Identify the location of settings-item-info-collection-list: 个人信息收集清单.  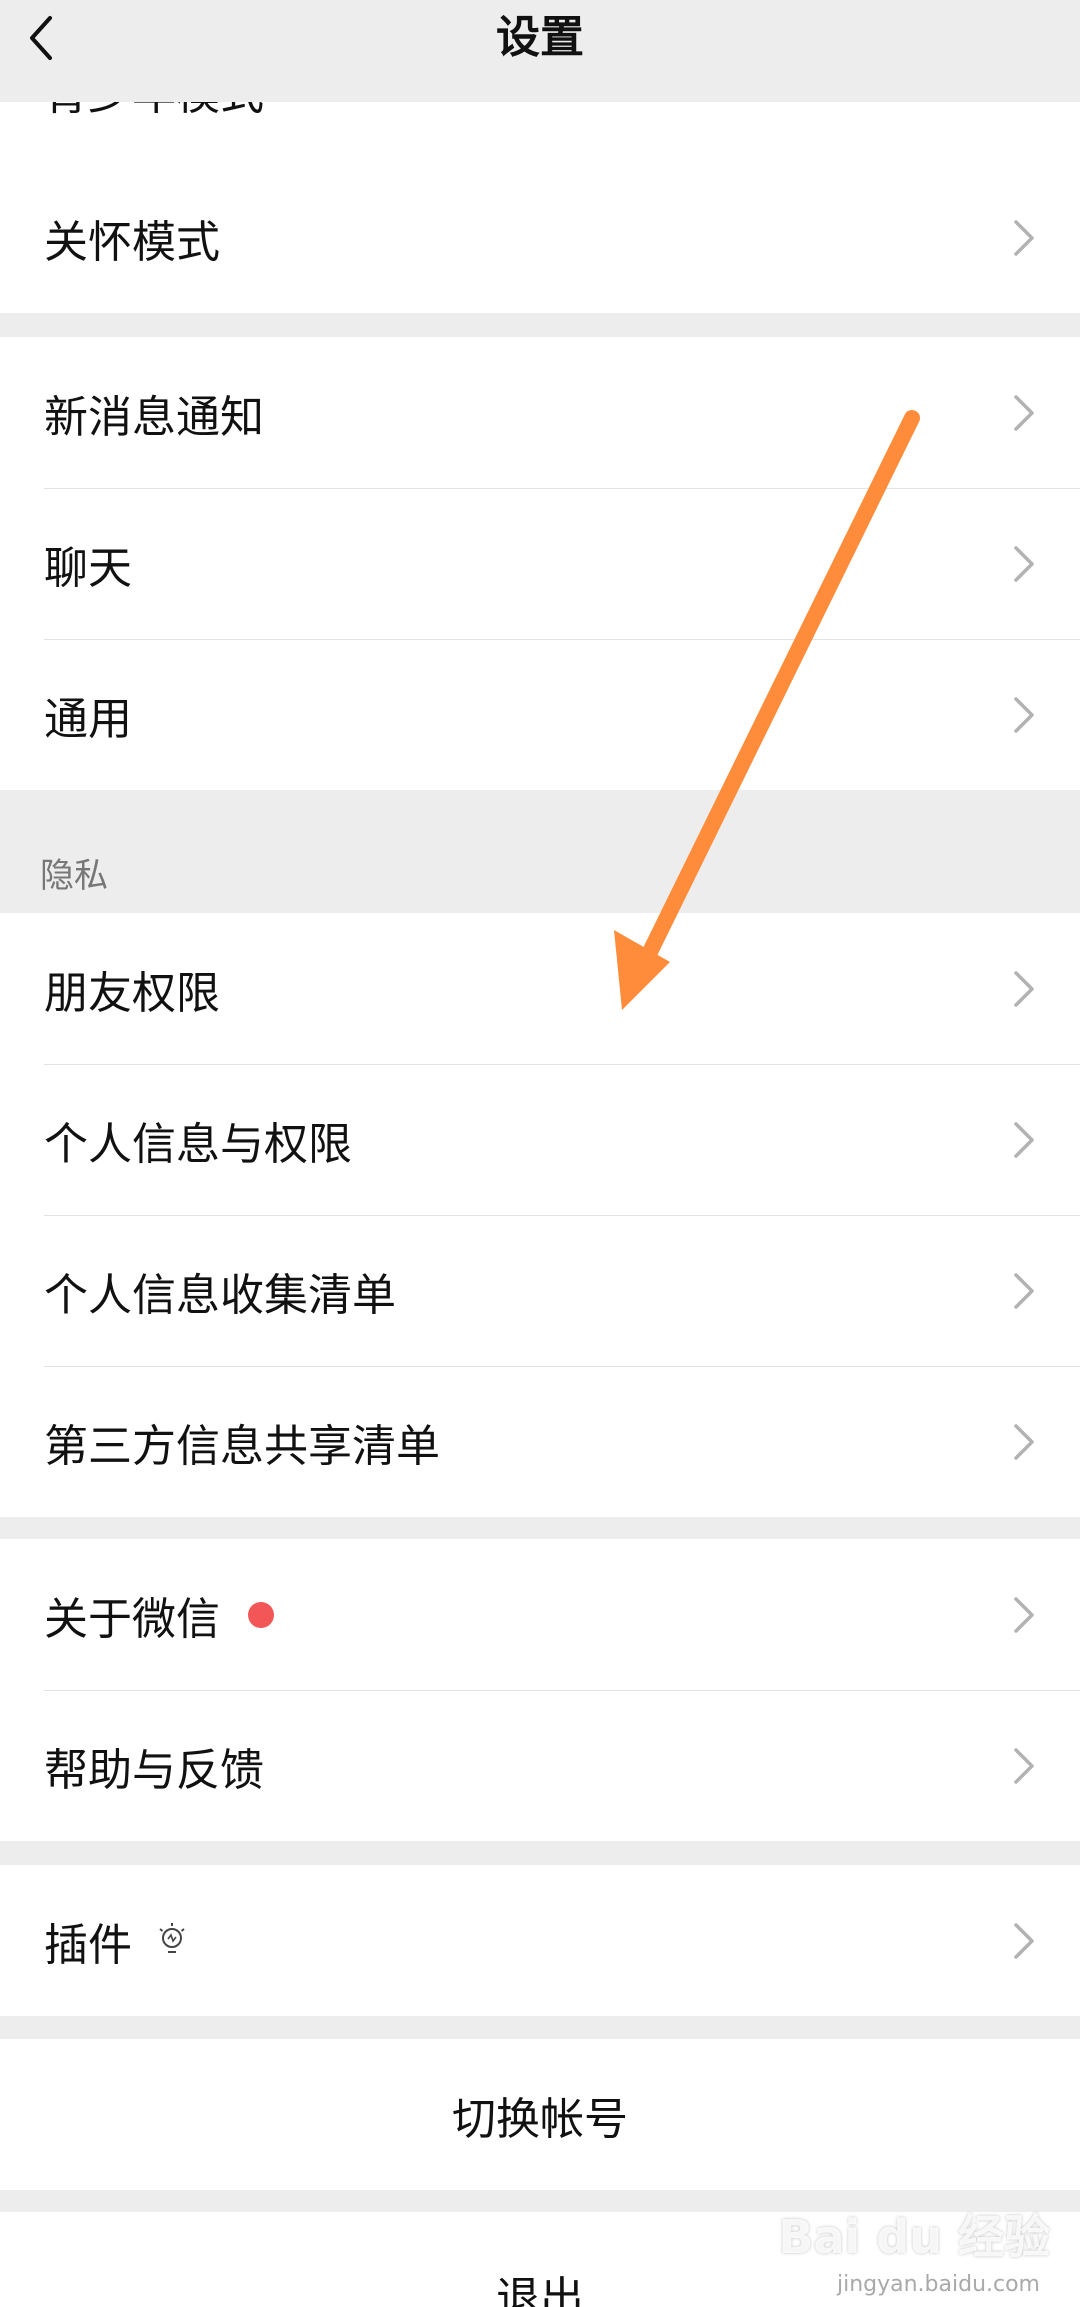
(540, 1290).